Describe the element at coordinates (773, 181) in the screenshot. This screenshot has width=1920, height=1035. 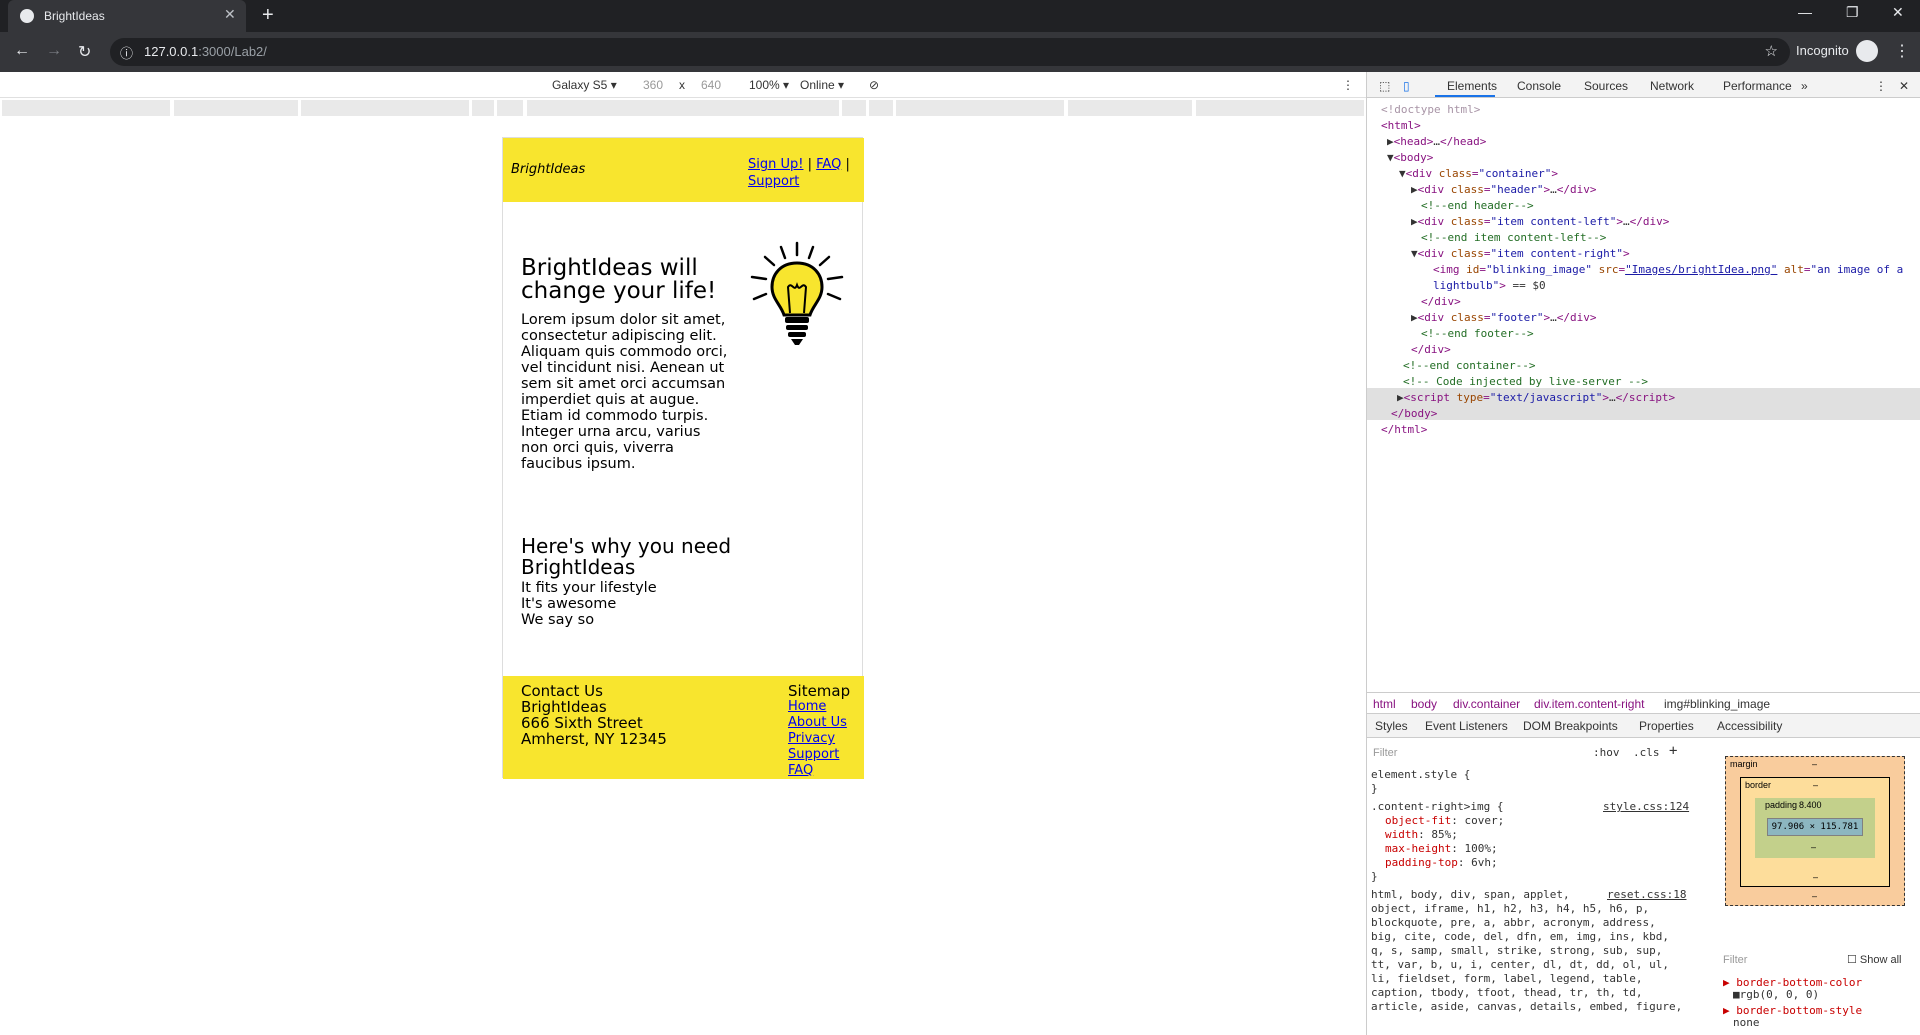
I see `nav-support: Support` at that location.